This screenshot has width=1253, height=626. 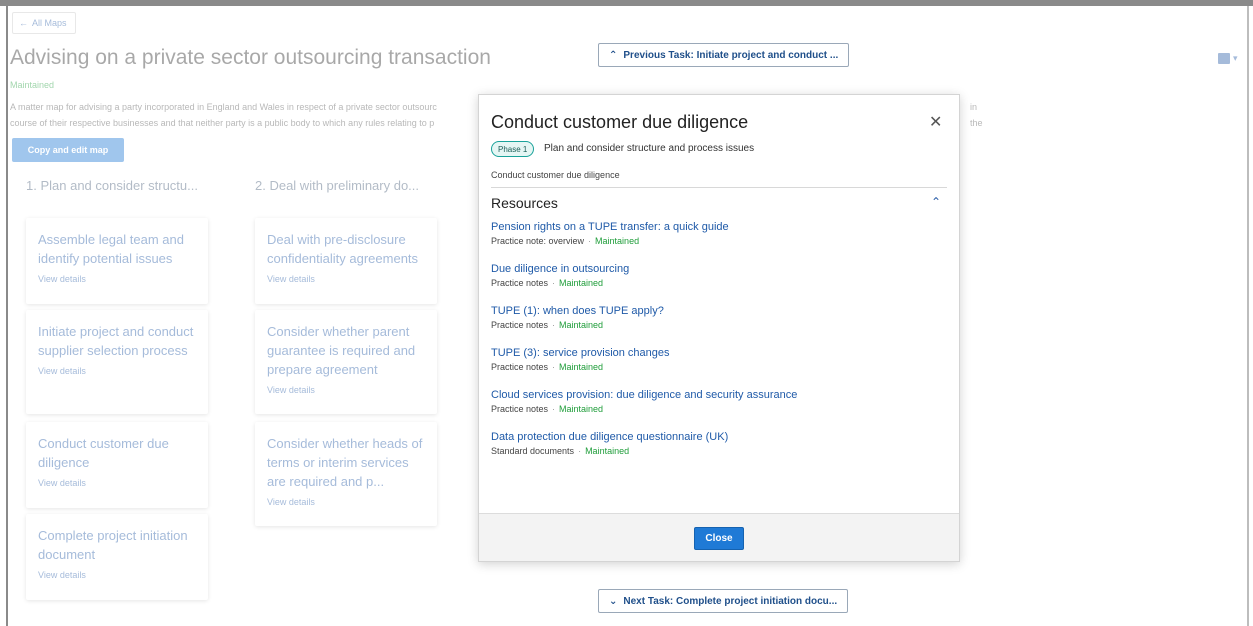 What do you see at coordinates (613, 55) in the screenshot?
I see `chevron-up-icon: ⌃` at bounding box center [613, 55].